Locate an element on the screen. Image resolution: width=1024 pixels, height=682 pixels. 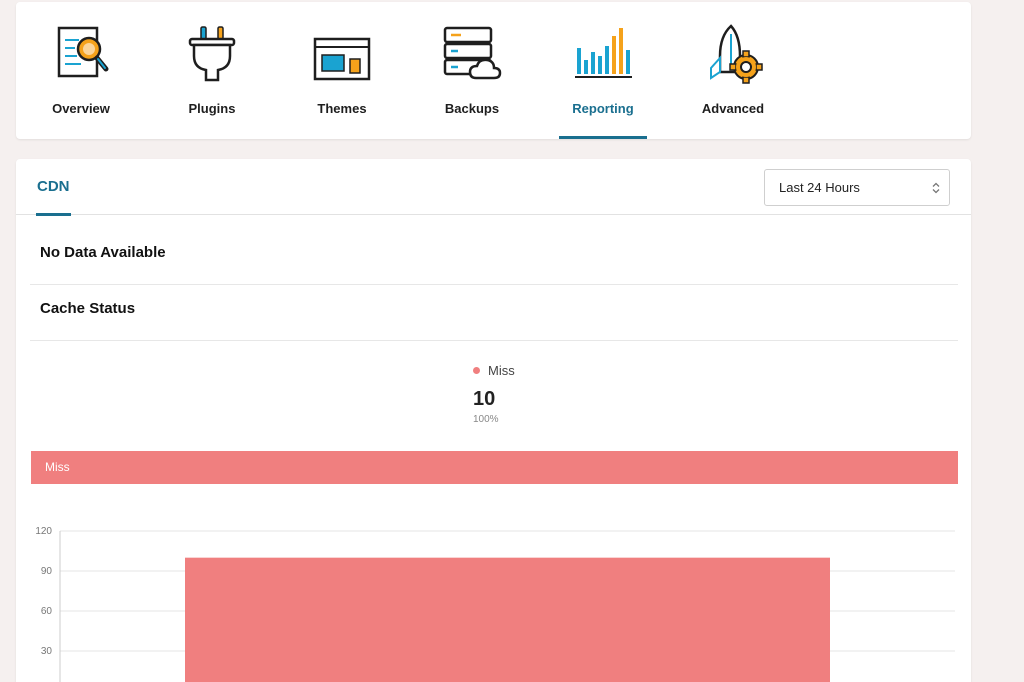
y-tick-label: 120 is located at coordinates (43, 531).